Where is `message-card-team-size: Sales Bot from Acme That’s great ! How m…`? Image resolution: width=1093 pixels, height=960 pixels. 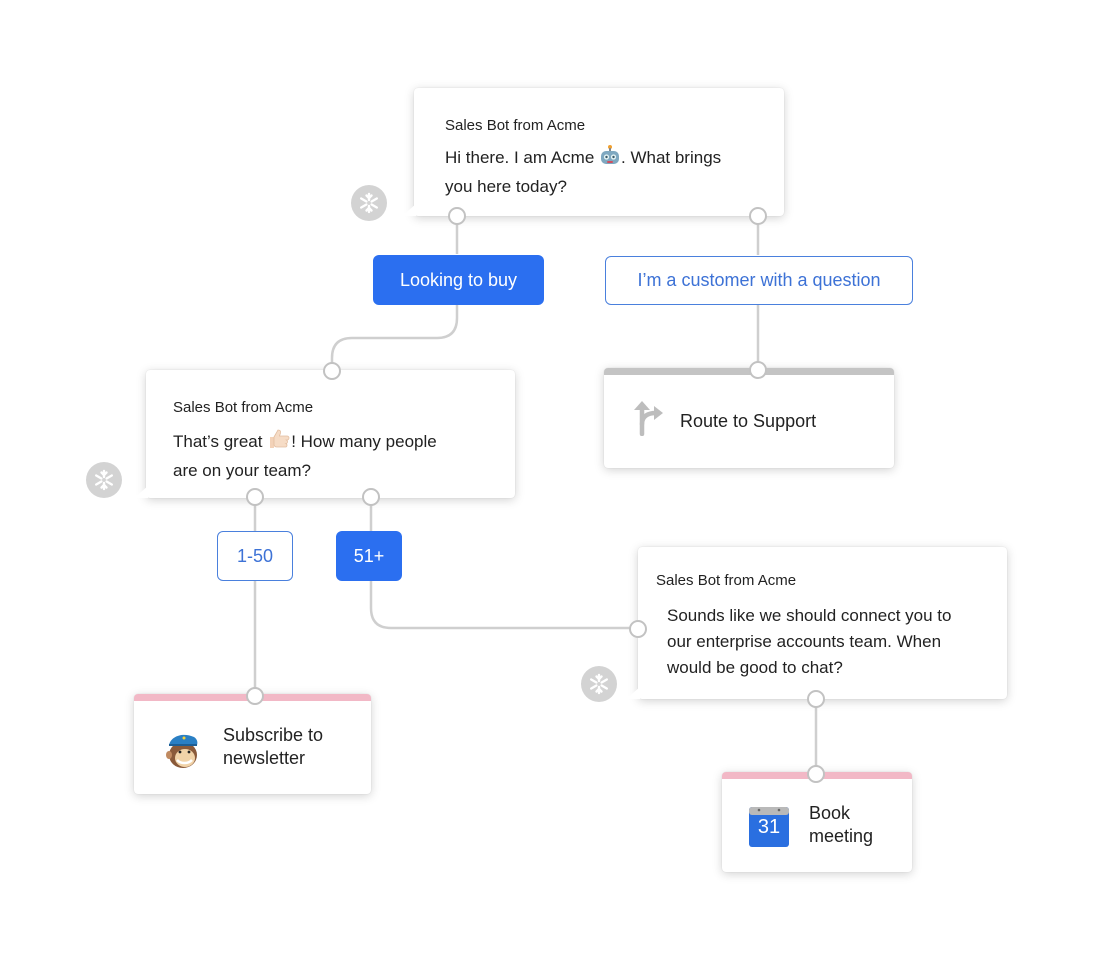
message-card-team-size: Sales Bot from Acme That’s great ! How m… is located at coordinates (330, 434).